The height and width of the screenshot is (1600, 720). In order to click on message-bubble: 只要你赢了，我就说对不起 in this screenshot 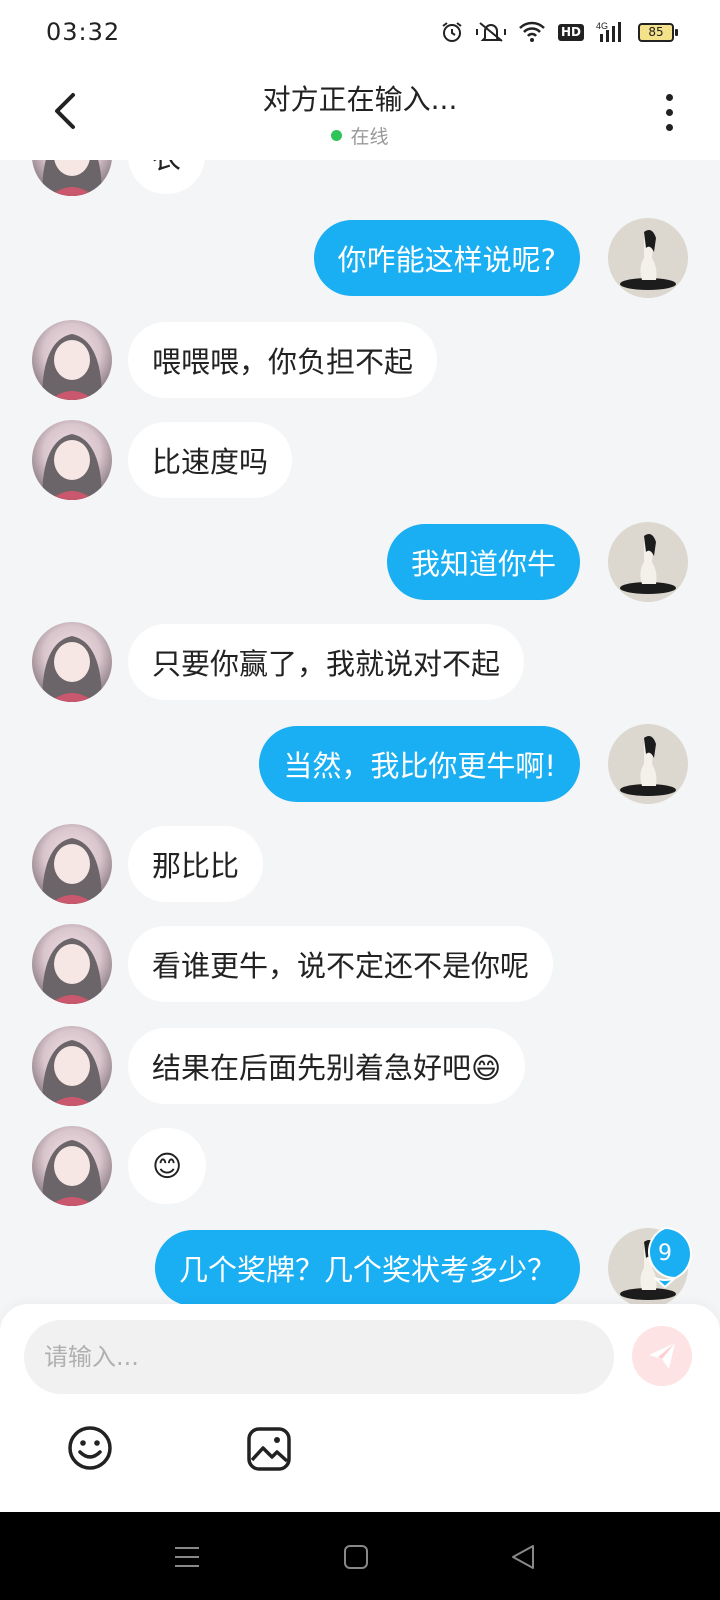, I will do `click(326, 662)`.